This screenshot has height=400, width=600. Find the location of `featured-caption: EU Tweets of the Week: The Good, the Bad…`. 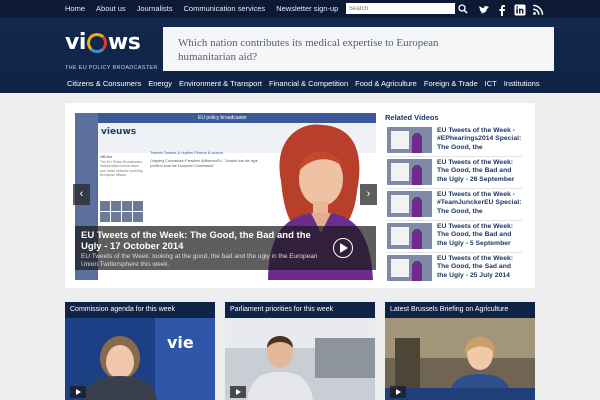

featured-caption: EU Tweets of the Week: The Good, the Bad… is located at coordinates (225, 248).